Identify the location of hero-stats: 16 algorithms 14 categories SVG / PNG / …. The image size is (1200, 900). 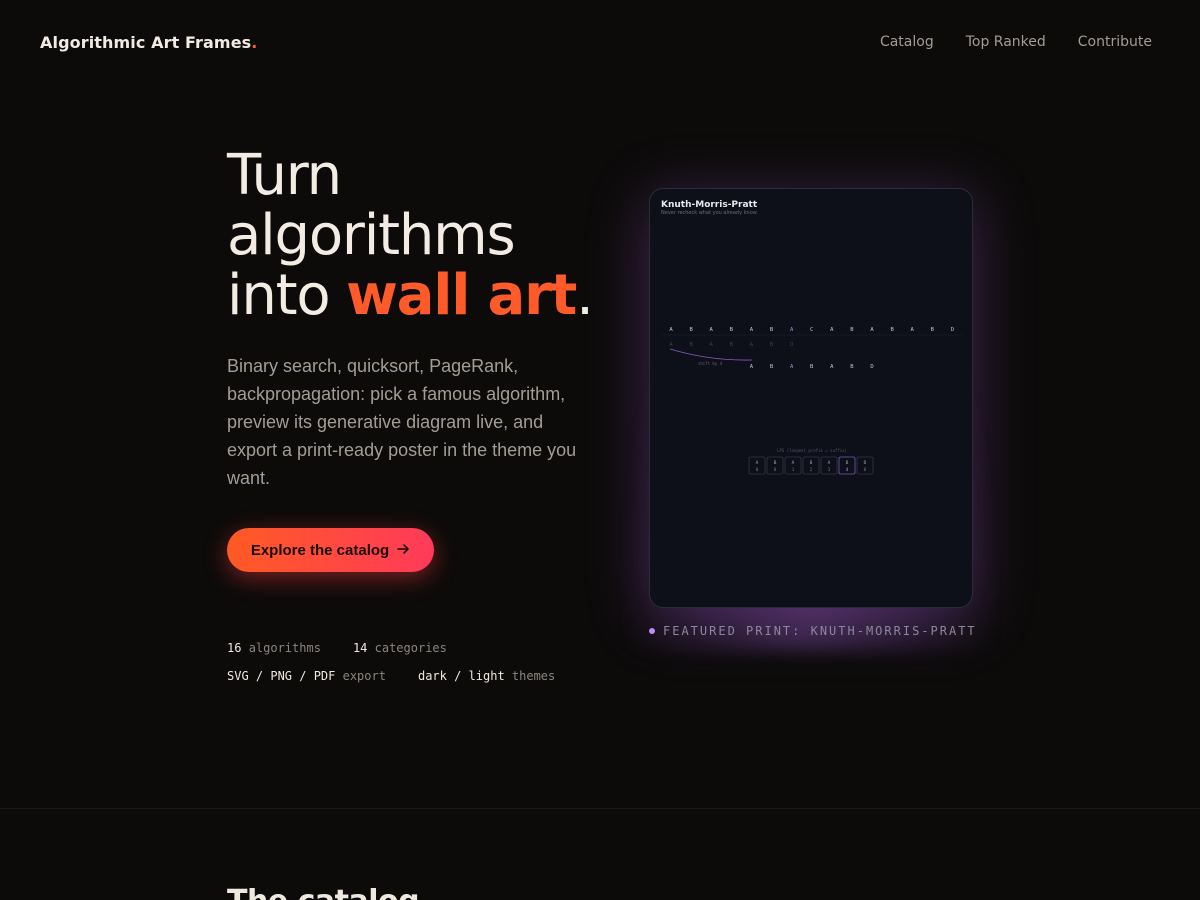
(391, 662).